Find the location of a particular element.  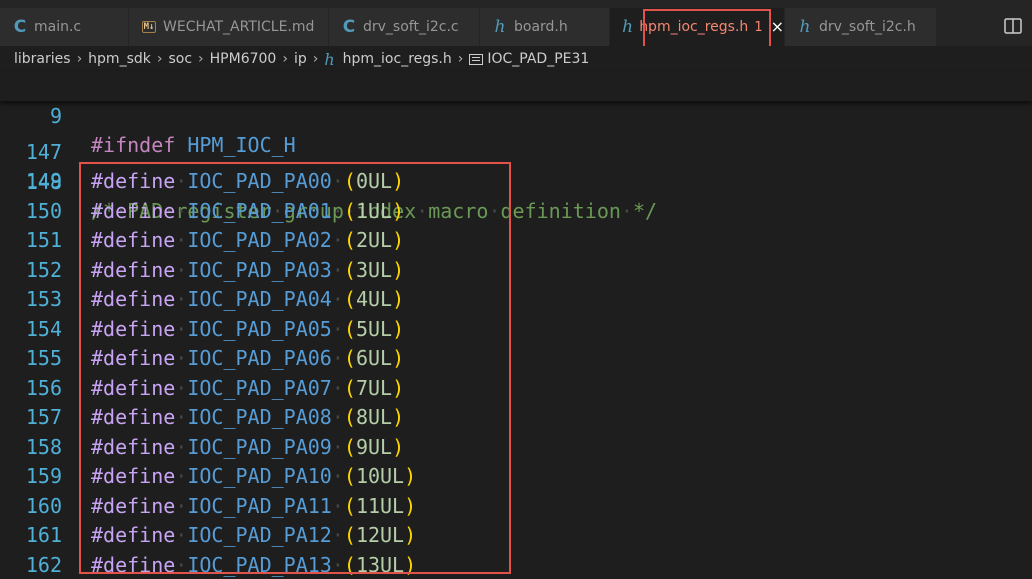

line-content: #define·IOC_PAD_PA00·(0UL) is located at coordinates (248, 181).